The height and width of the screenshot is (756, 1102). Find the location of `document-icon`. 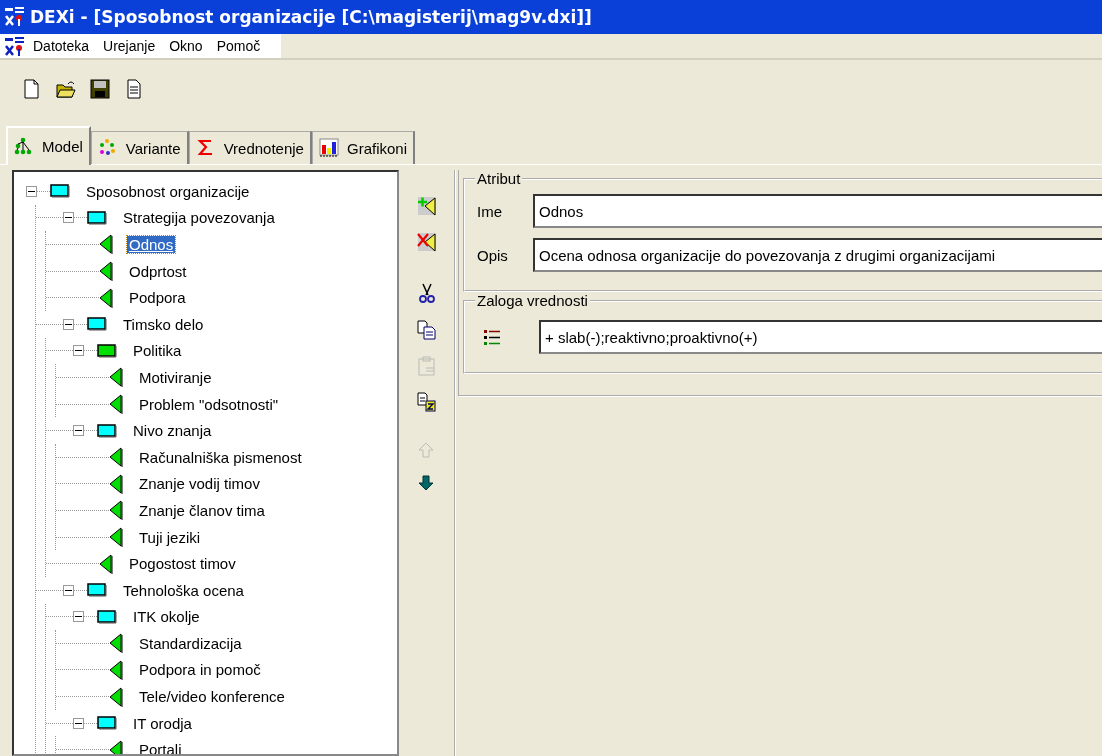

document-icon is located at coordinates (134, 89).